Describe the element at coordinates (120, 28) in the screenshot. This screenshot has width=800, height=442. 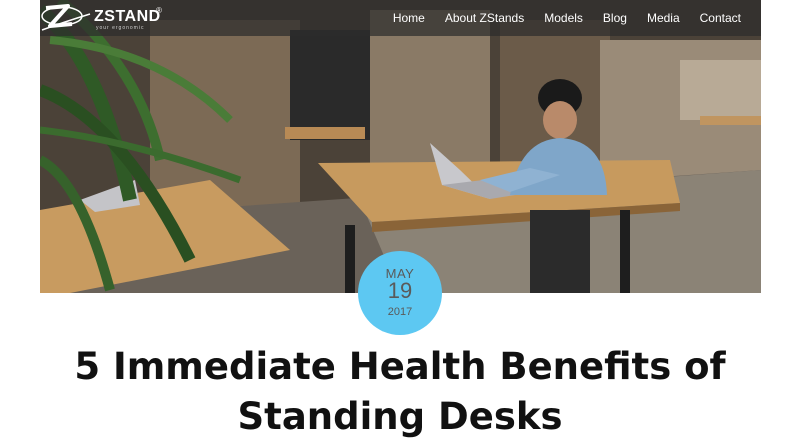
I see `brand-tagline: your ergonomic` at that location.